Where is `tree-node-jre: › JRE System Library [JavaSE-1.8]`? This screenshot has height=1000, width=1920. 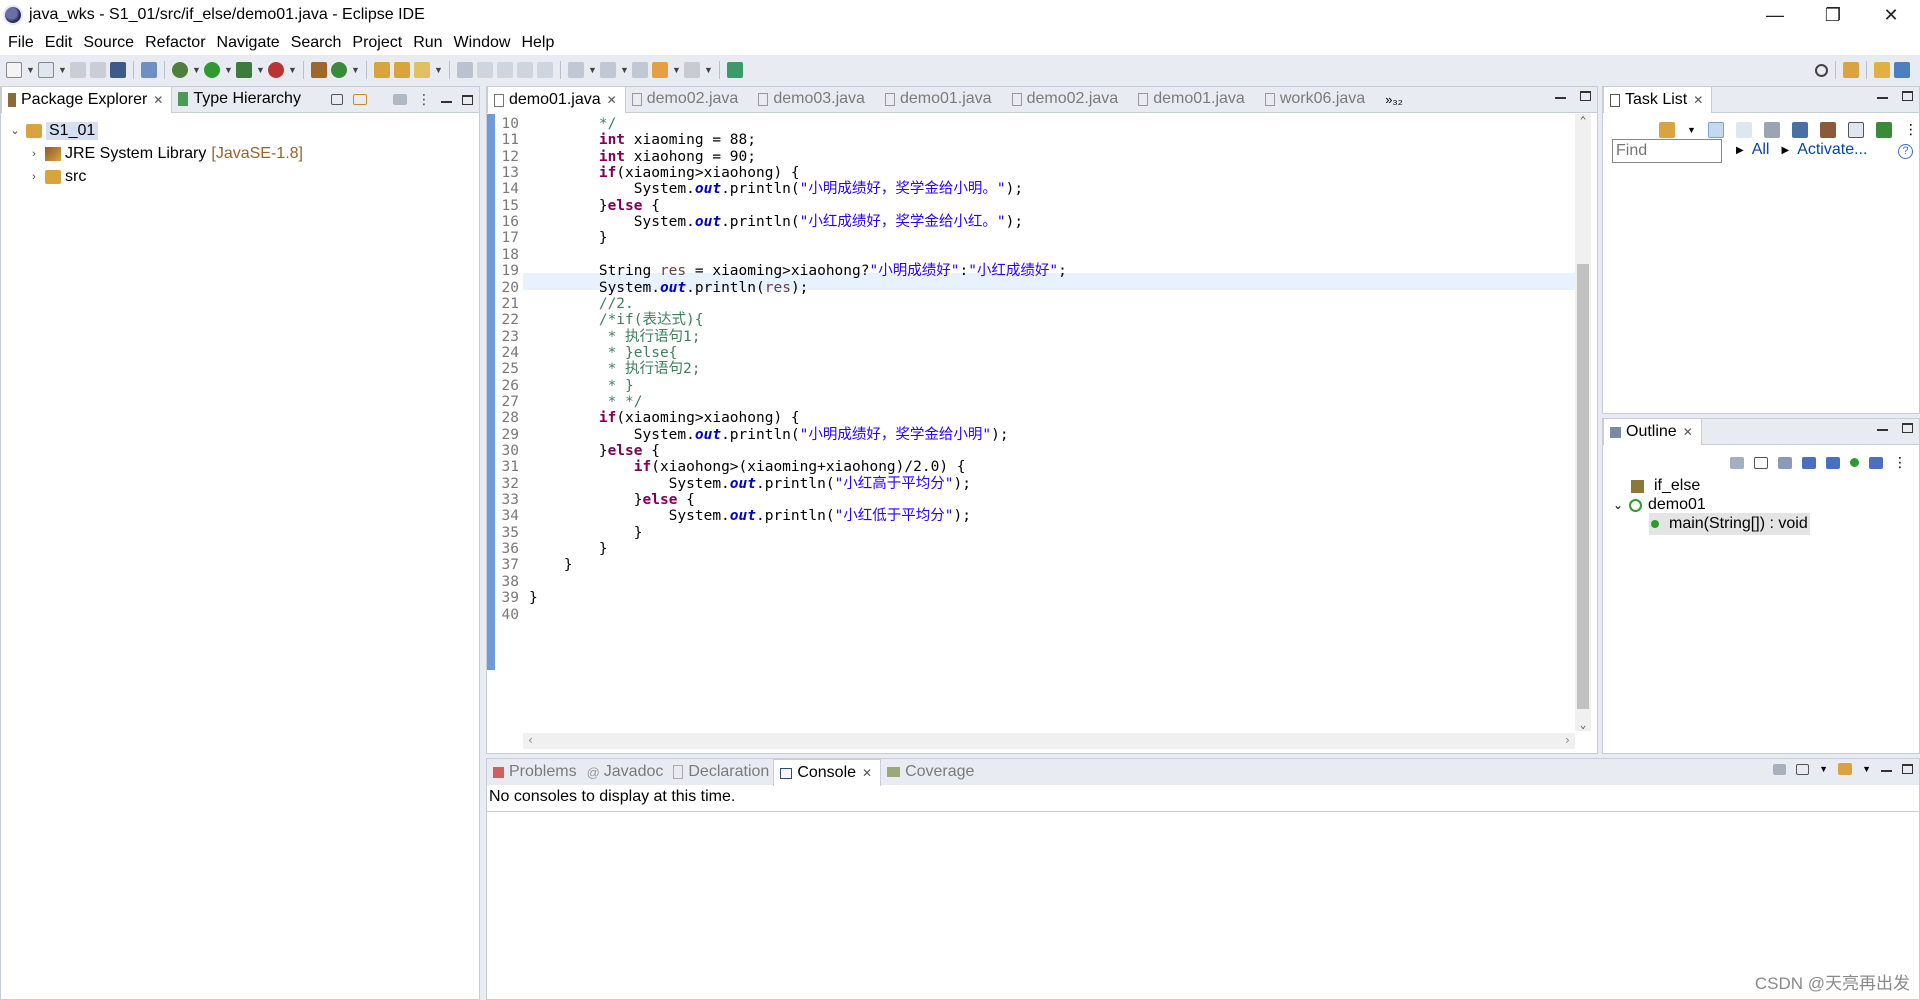
tree-node-jre: › JRE System Library [JavaSE-1.8] is located at coordinates (240, 153).